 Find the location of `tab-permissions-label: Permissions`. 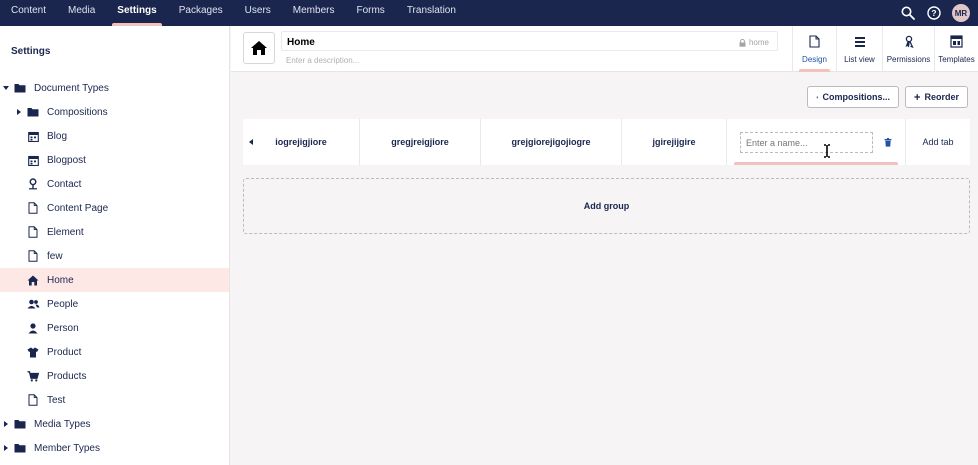

tab-permissions-label: Permissions is located at coordinates (908, 59).